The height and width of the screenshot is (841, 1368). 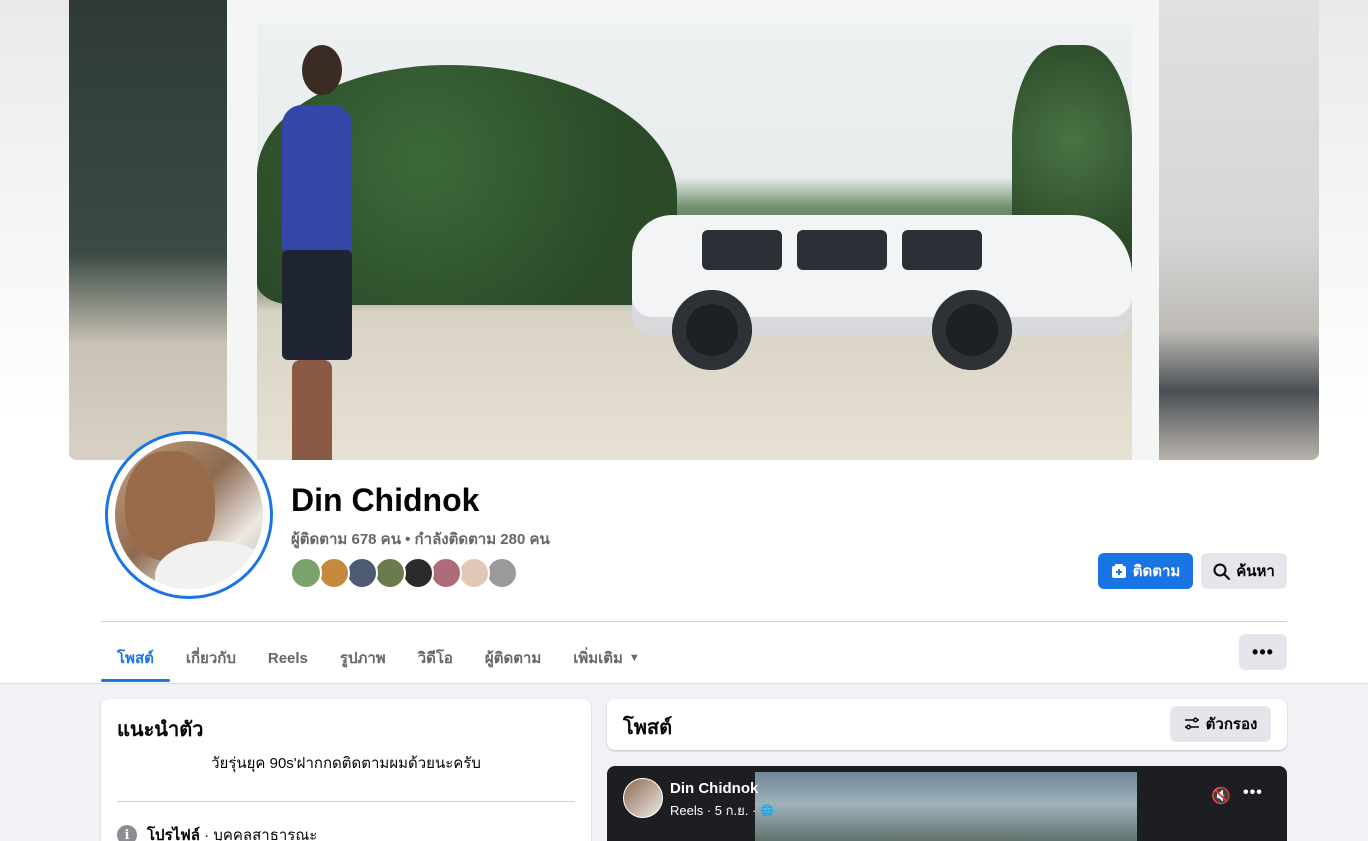 What do you see at coordinates (160, 730) in the screenshot?
I see `intro-title: แนะนำตัว` at bounding box center [160, 730].